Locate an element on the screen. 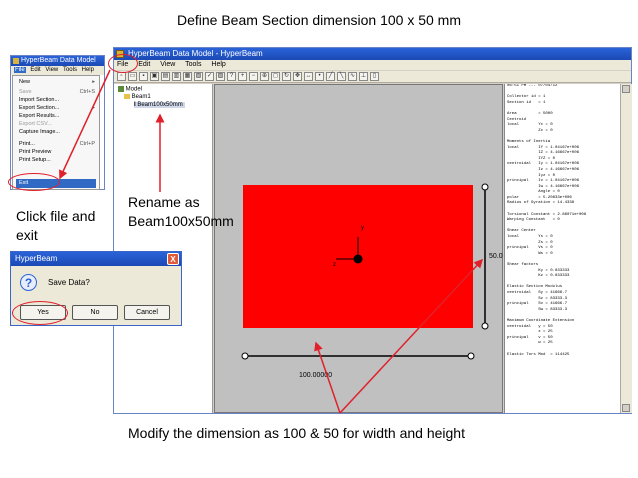  dialog-close-button: X is located at coordinates (173, 259).